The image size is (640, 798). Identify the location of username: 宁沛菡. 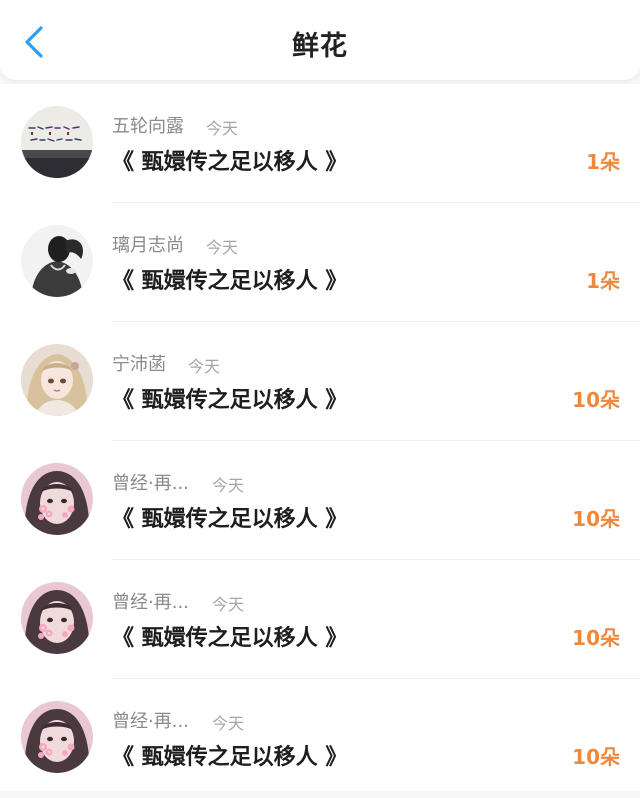
(139, 363).